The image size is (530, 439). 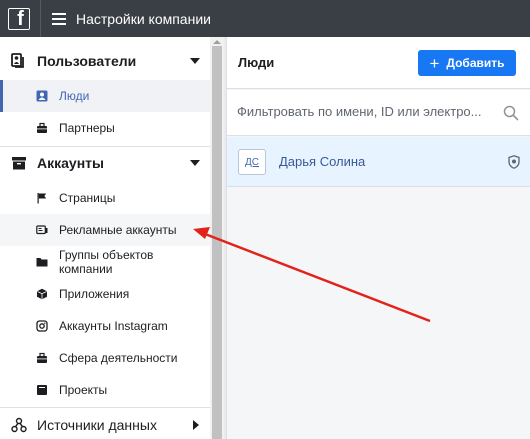 I want to click on sidebar-item-label: Сфера деятельности, so click(x=118, y=358).